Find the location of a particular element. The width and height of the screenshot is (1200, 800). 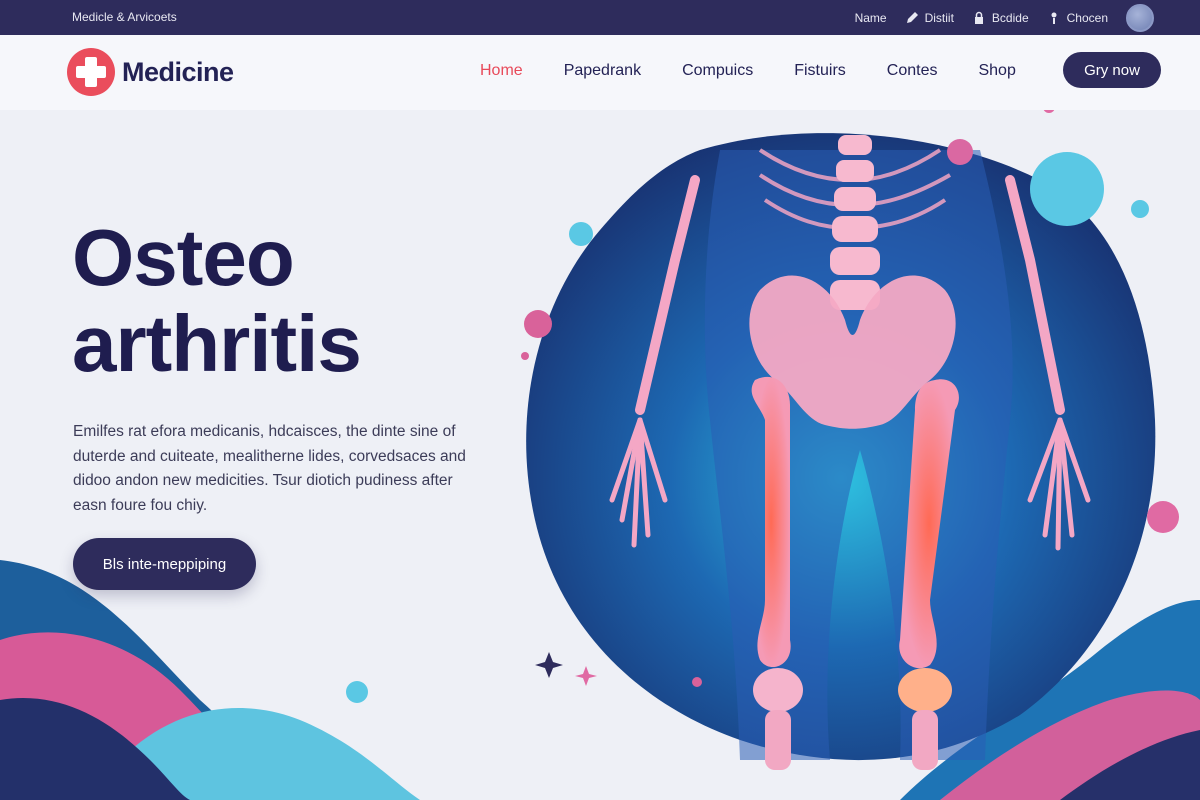

dot-cyan is located at coordinates (581, 234).